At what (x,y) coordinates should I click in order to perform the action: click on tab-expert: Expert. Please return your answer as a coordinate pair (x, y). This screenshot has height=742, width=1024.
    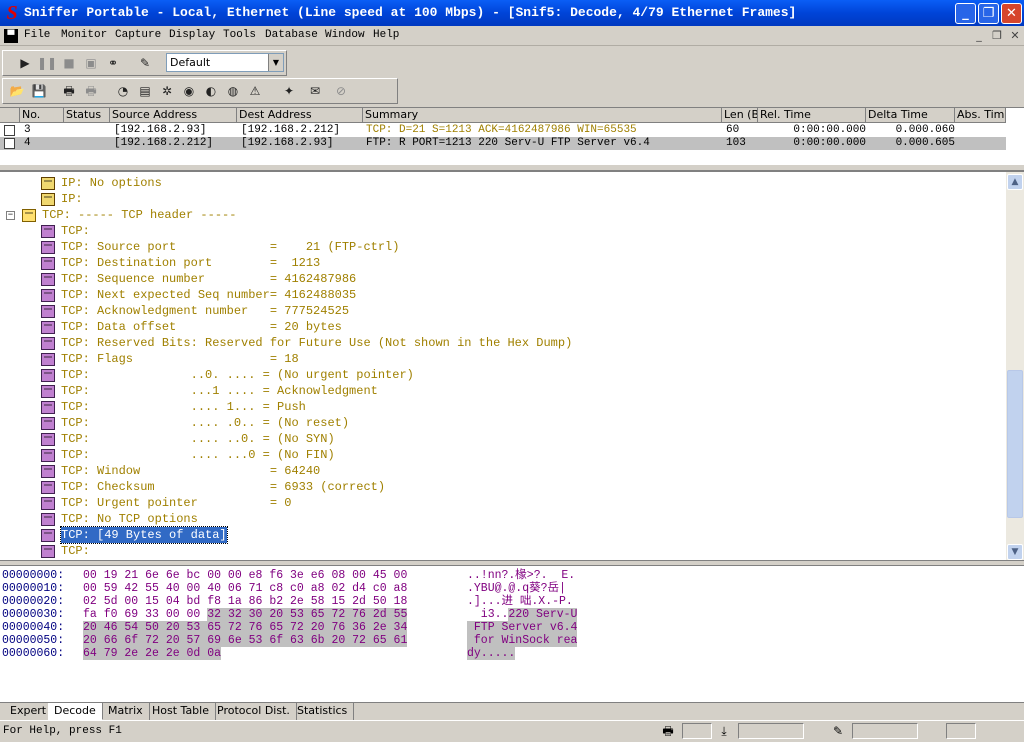
    Looking at the image, I should click on (29, 711).